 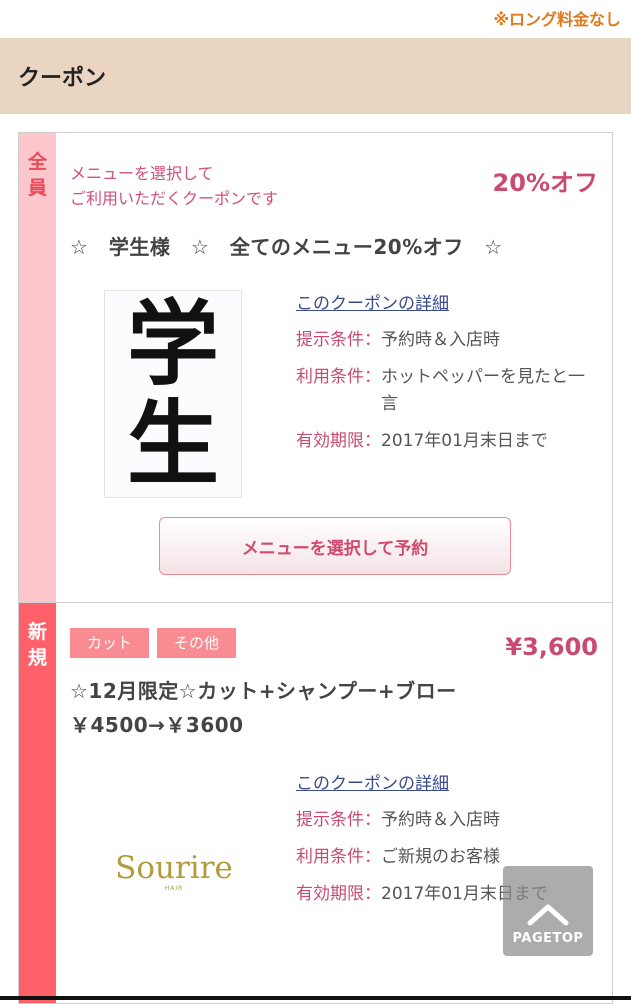 What do you see at coordinates (174, 888) in the screenshot?
I see `salon-logo-subtext: HAIR` at bounding box center [174, 888].